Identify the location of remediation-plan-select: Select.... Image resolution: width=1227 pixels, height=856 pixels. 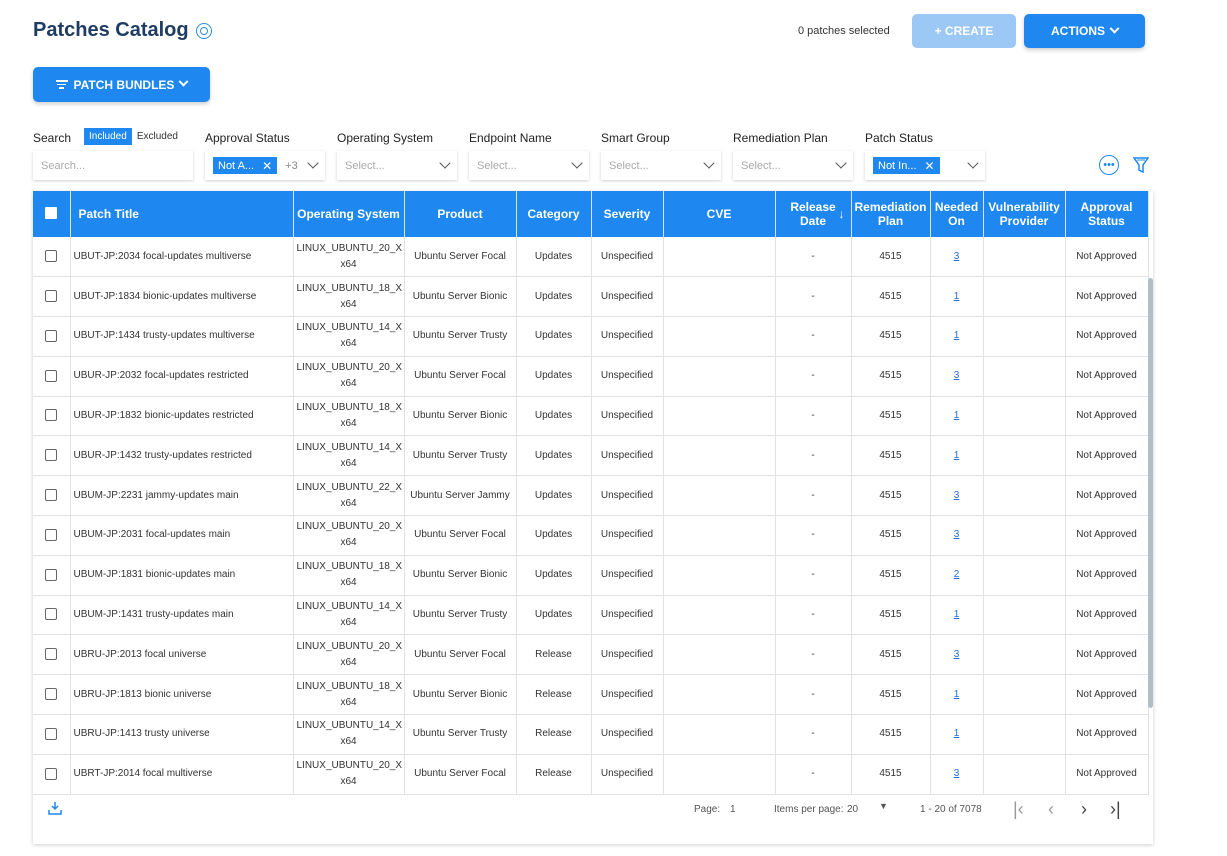
(793, 165).